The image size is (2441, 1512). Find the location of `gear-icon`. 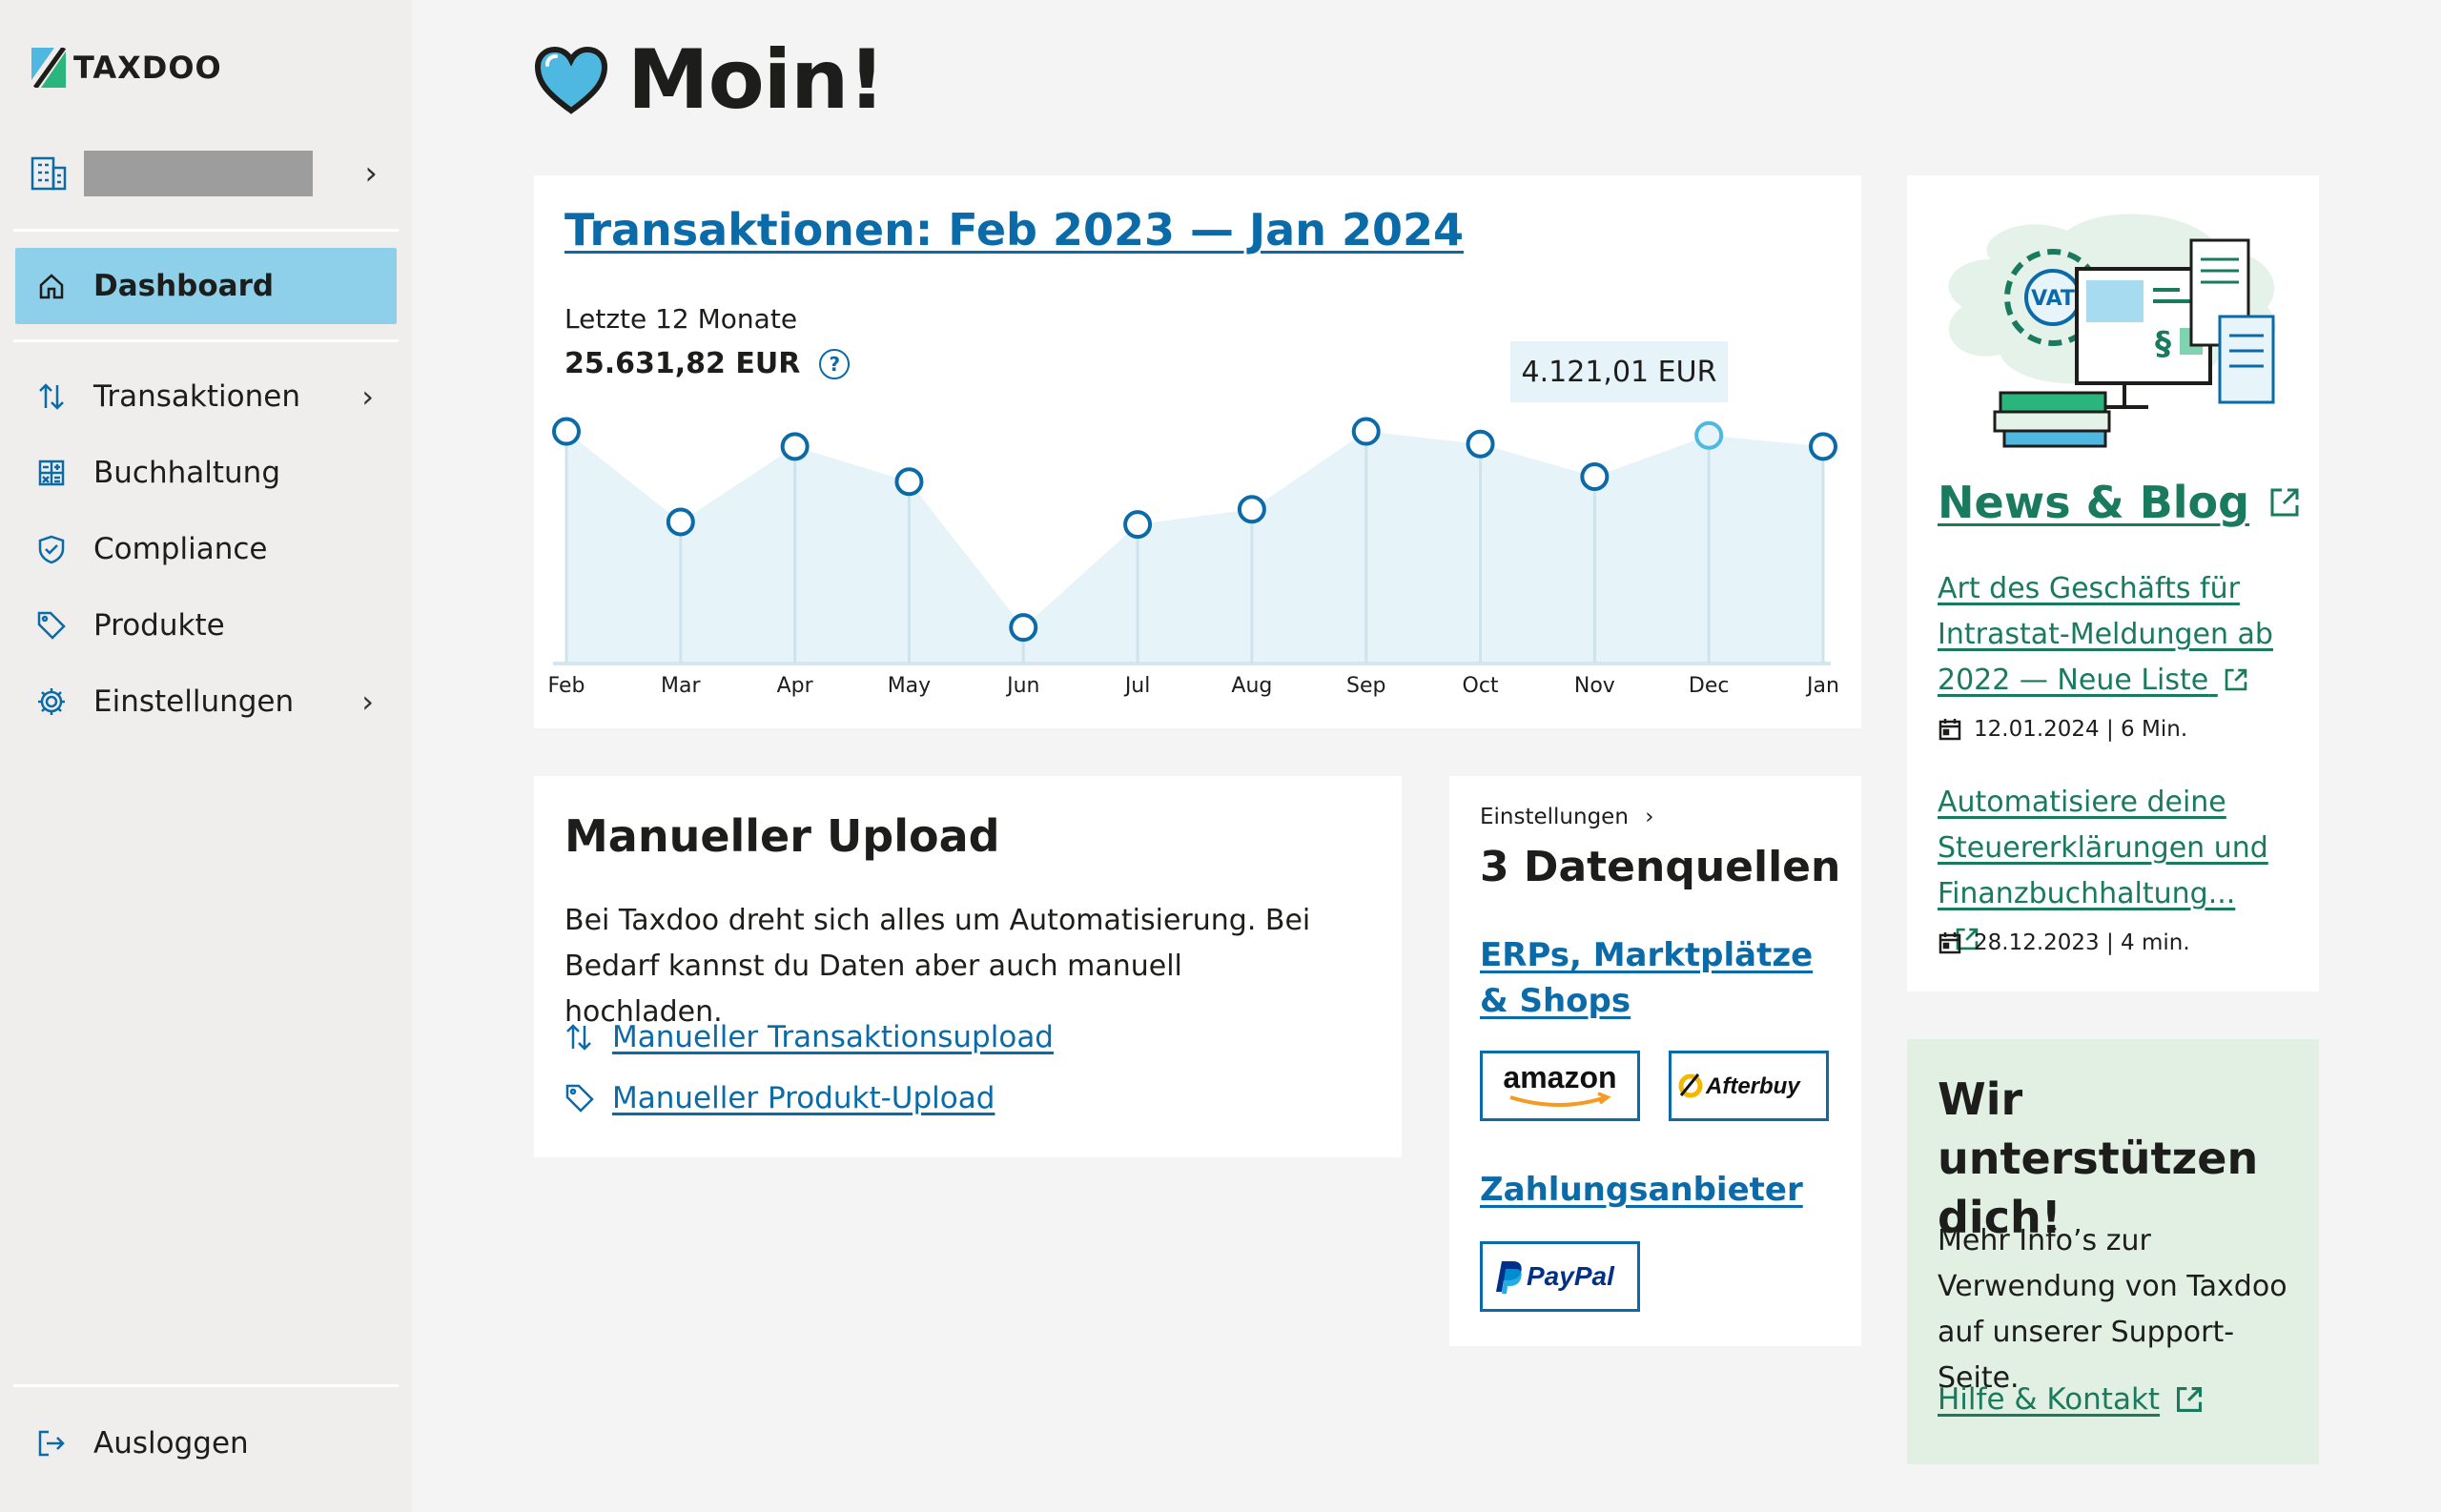

gear-icon is located at coordinates (51, 701).